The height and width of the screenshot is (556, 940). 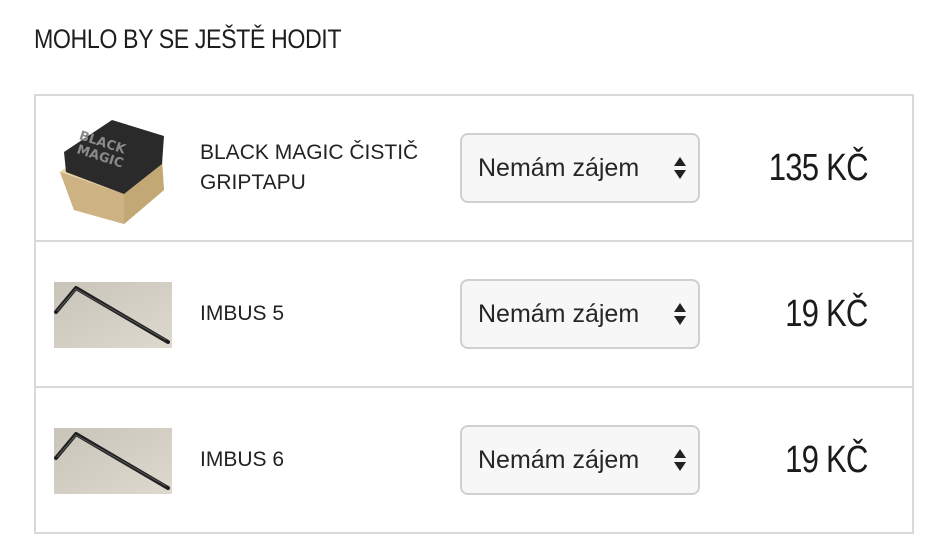 What do you see at coordinates (242, 313) in the screenshot?
I see `product-name: IMBUS 5` at bounding box center [242, 313].